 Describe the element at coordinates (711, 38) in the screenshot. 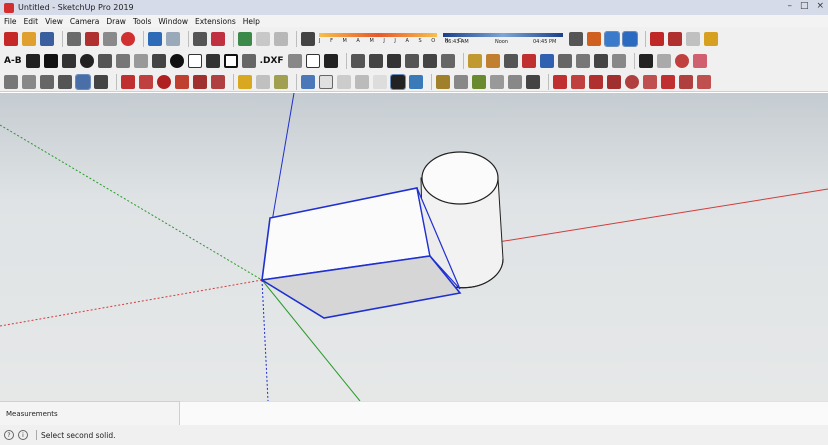

I see `union-icon` at that location.